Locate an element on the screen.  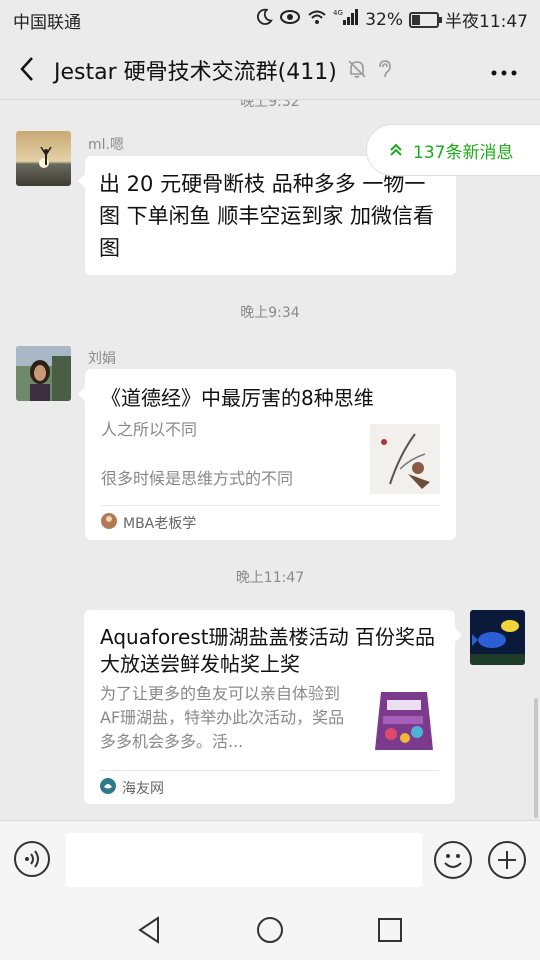
wifi-icon is located at coordinates (317, 19).